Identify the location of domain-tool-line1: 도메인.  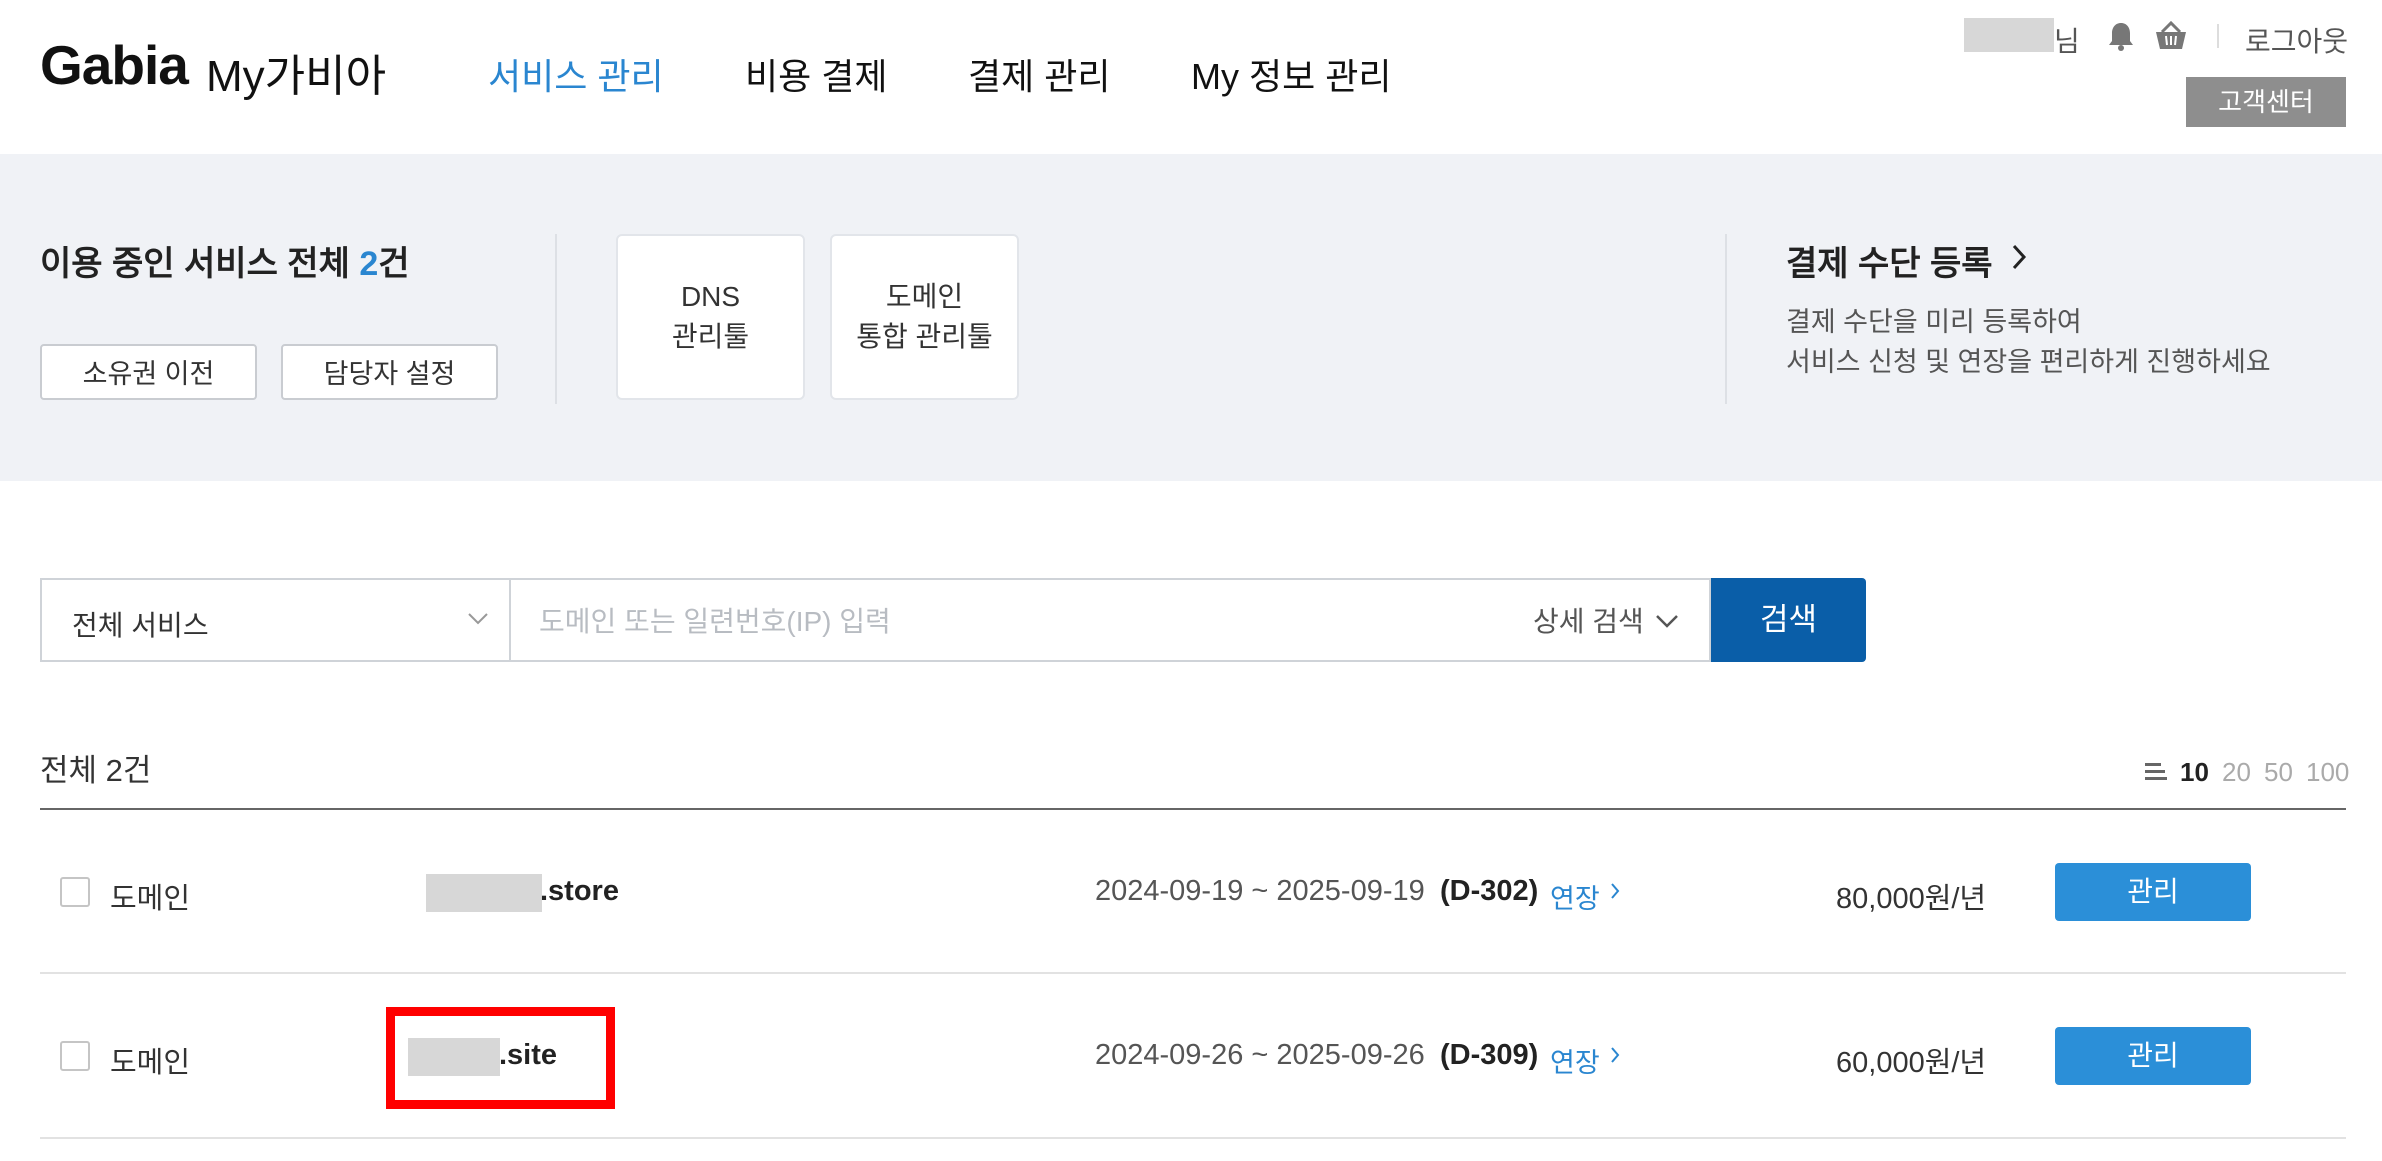
(924, 296).